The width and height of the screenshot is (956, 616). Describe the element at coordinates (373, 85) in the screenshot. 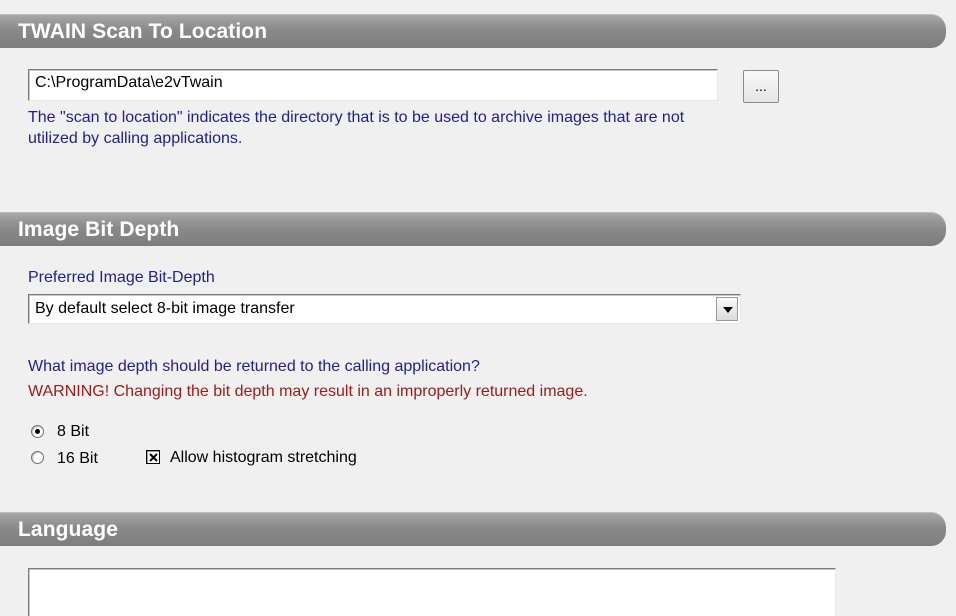

I see `scan-location-path-input: C:\ProgramData\e2vTwain` at that location.